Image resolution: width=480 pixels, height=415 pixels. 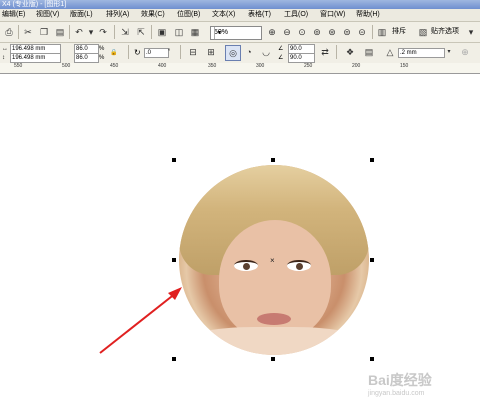 I want to click on annotation-arrow, so click(x=140, y=320).